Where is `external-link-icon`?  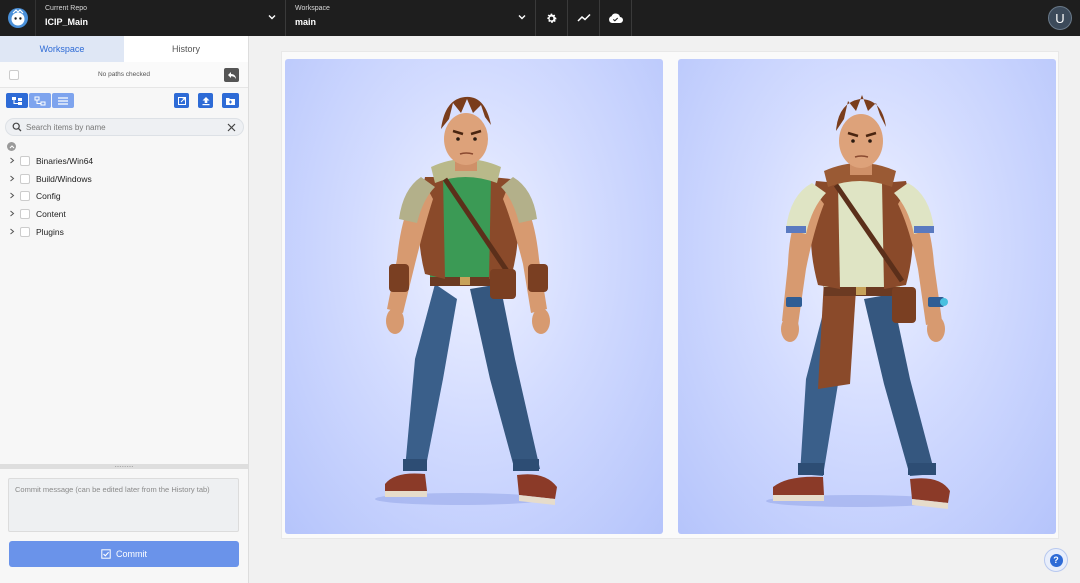 external-link-icon is located at coordinates (181, 100).